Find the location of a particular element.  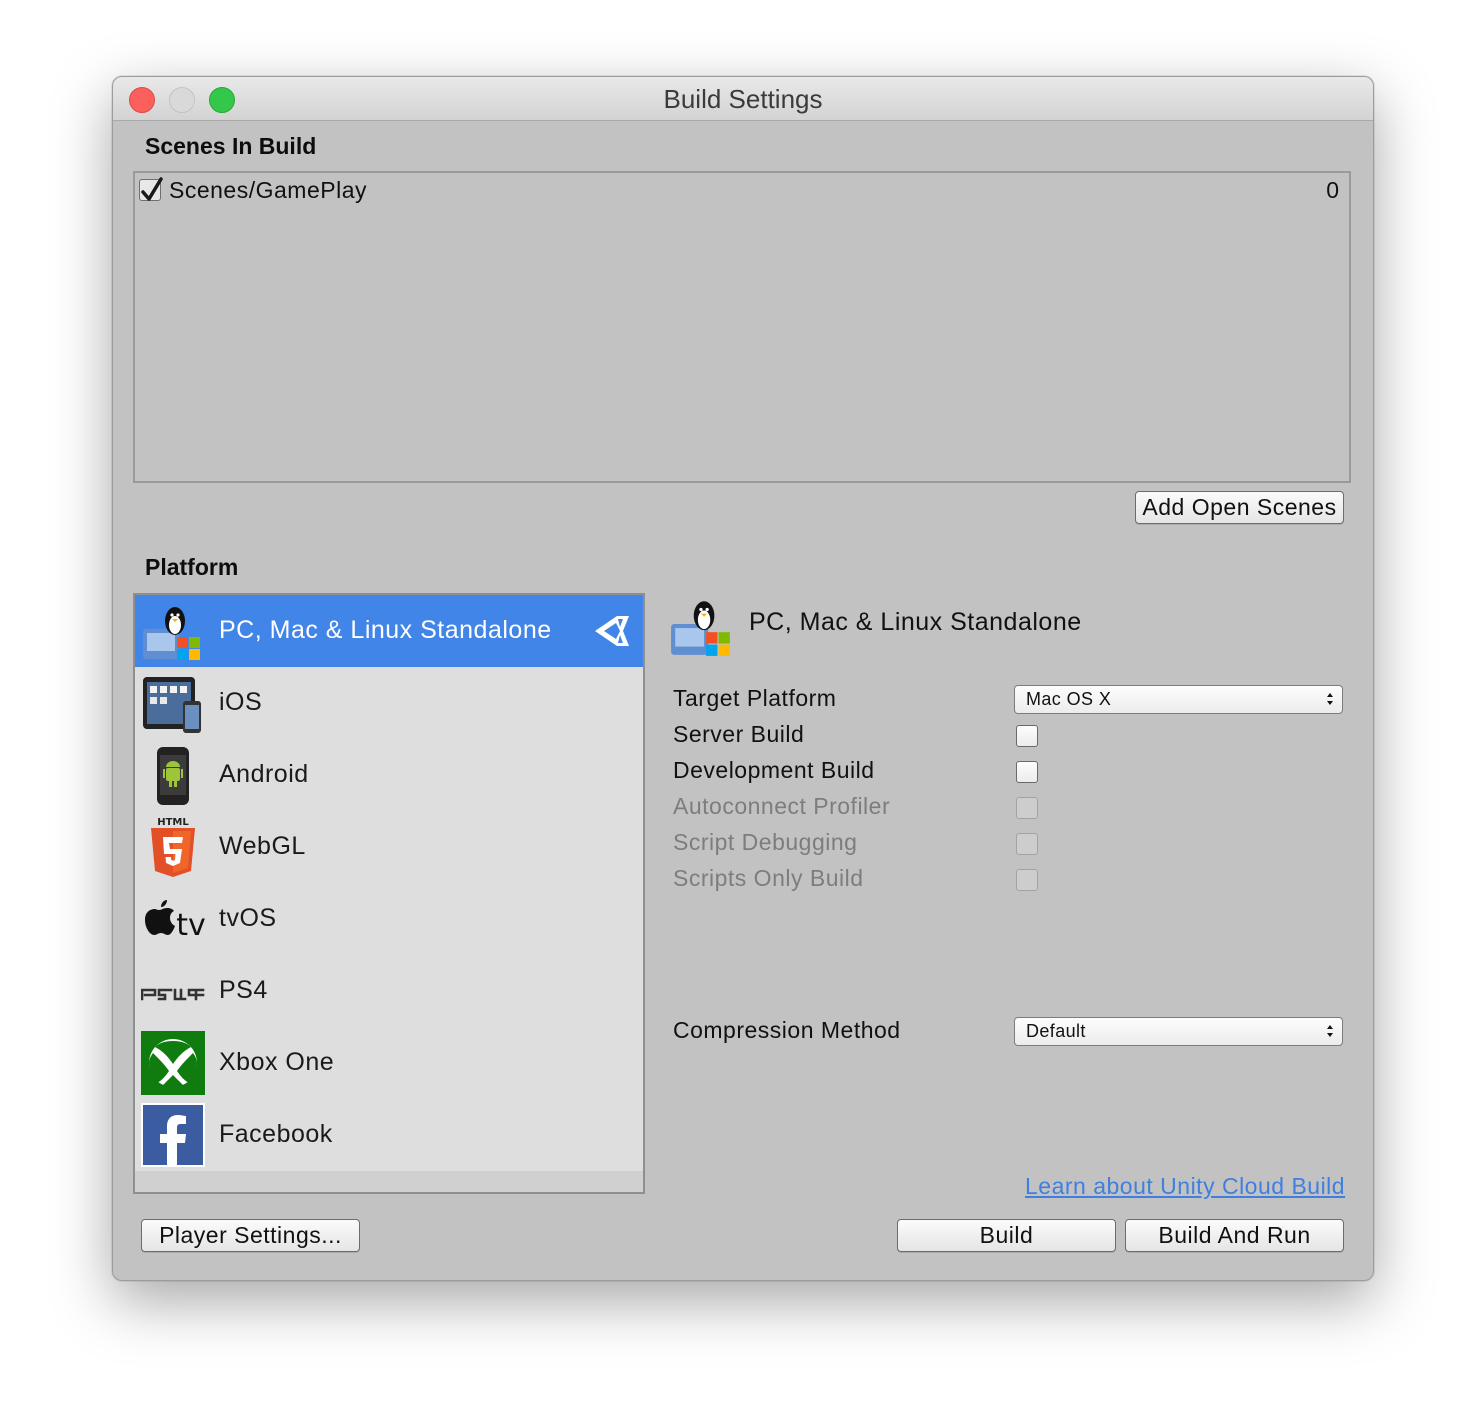

platform-item-standalone: PC, Mac & Linux Standalone is located at coordinates (389, 631).